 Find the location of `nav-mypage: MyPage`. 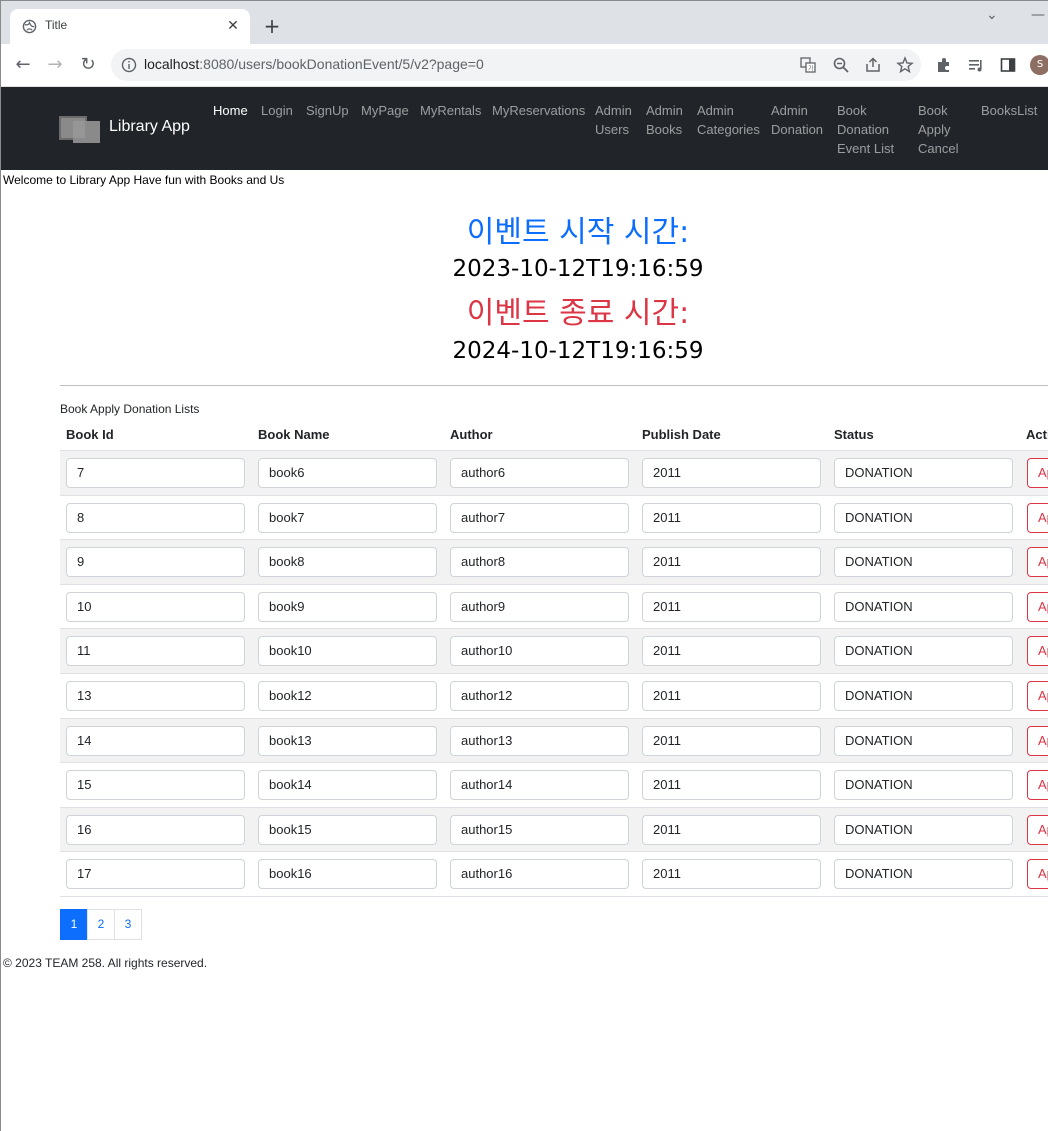

nav-mypage: MyPage is located at coordinates (385, 110).